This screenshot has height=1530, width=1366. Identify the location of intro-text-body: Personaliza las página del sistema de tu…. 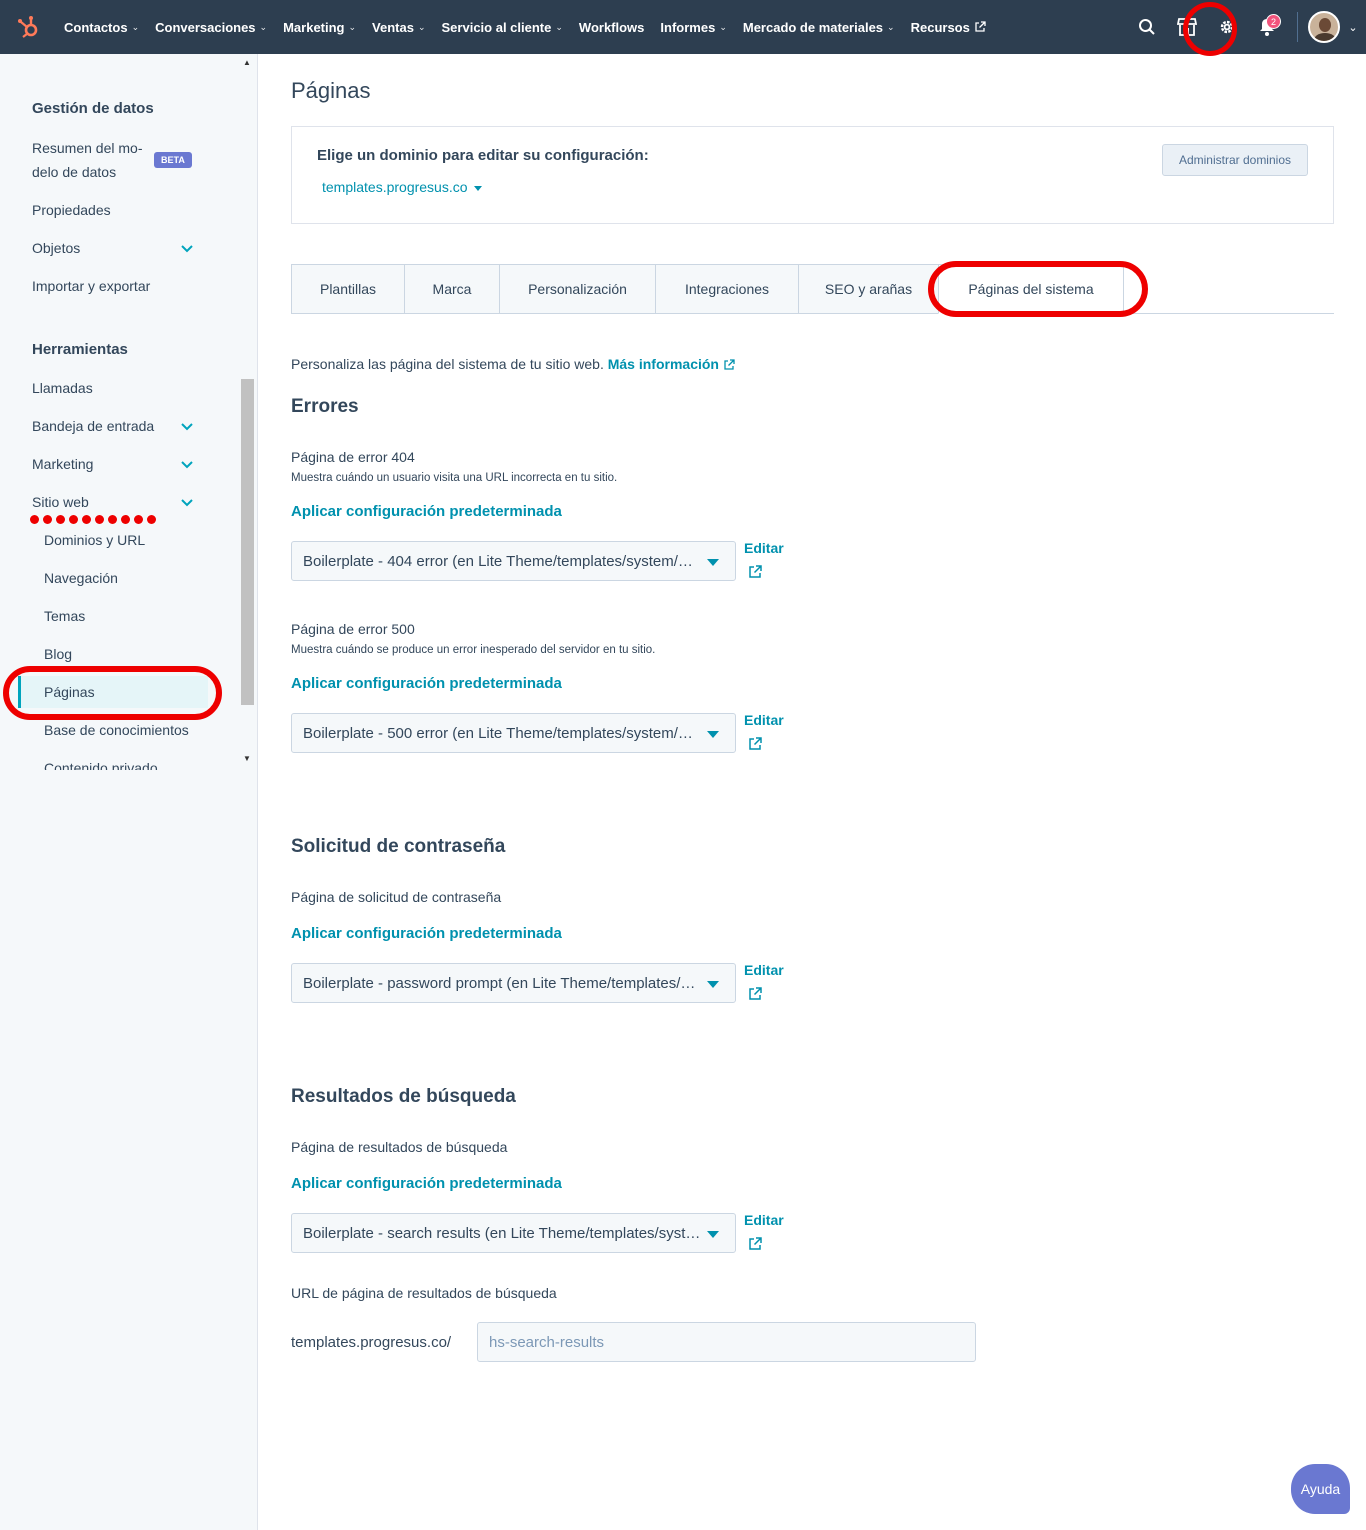
(447, 364).